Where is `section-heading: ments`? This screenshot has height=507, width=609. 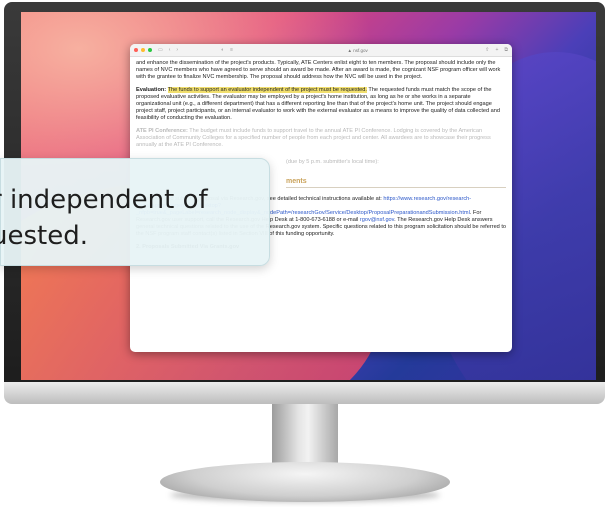 section-heading: ments is located at coordinates (396, 183).